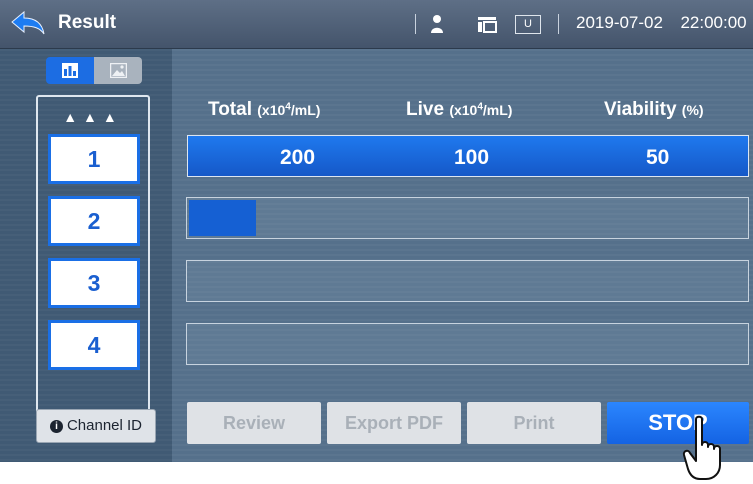  I want to click on live-header: Live (x104/mL), so click(459, 110).